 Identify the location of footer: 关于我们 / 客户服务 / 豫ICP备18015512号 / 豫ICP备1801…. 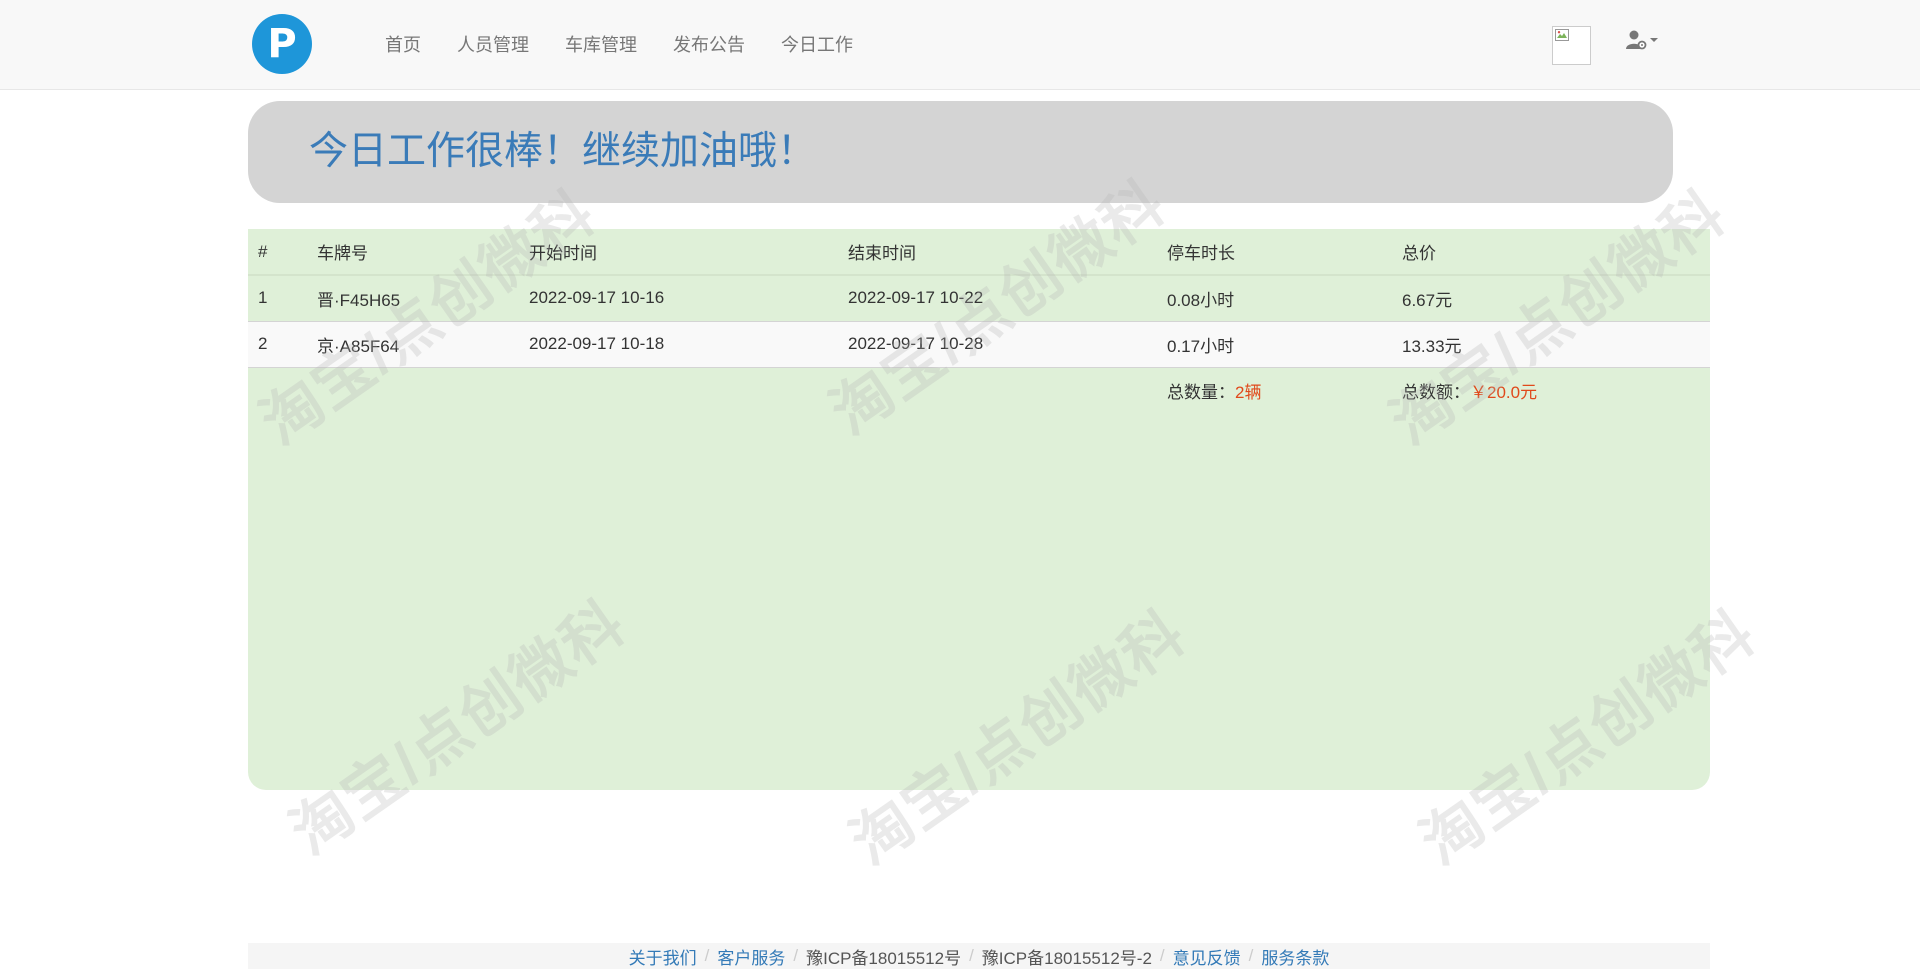
(979, 956).